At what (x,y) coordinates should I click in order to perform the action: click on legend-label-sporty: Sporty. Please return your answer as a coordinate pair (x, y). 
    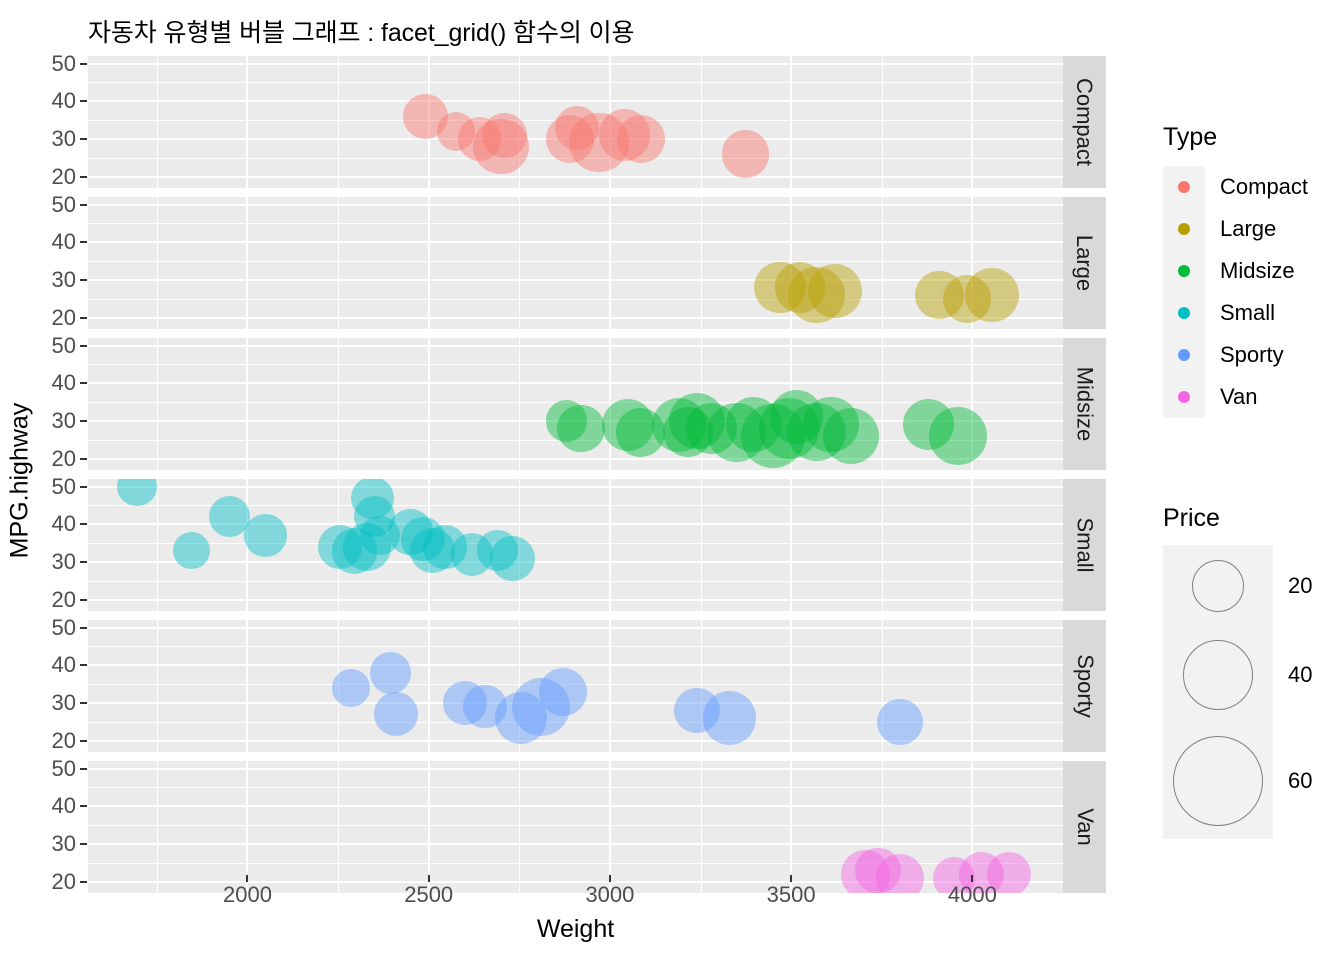
    Looking at the image, I should click on (1252, 355).